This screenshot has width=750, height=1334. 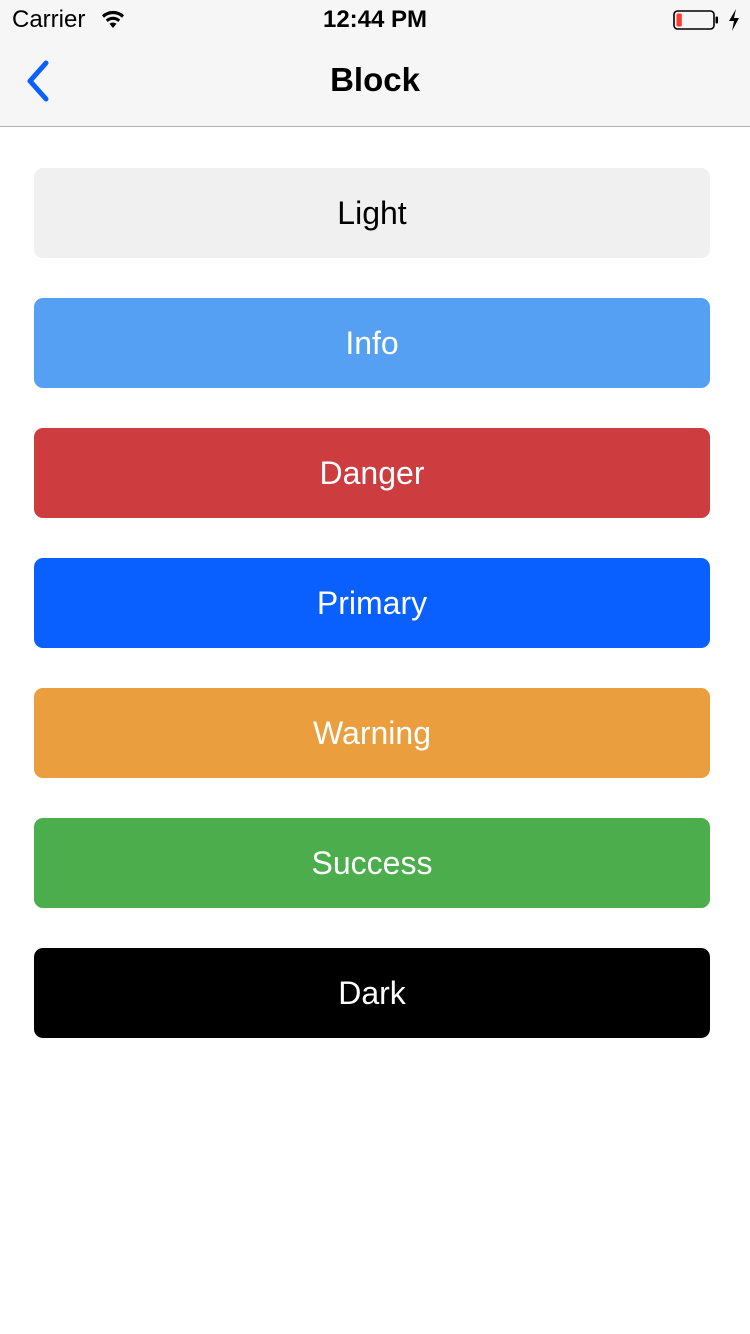 I want to click on battery-low-icon, so click(x=695, y=20).